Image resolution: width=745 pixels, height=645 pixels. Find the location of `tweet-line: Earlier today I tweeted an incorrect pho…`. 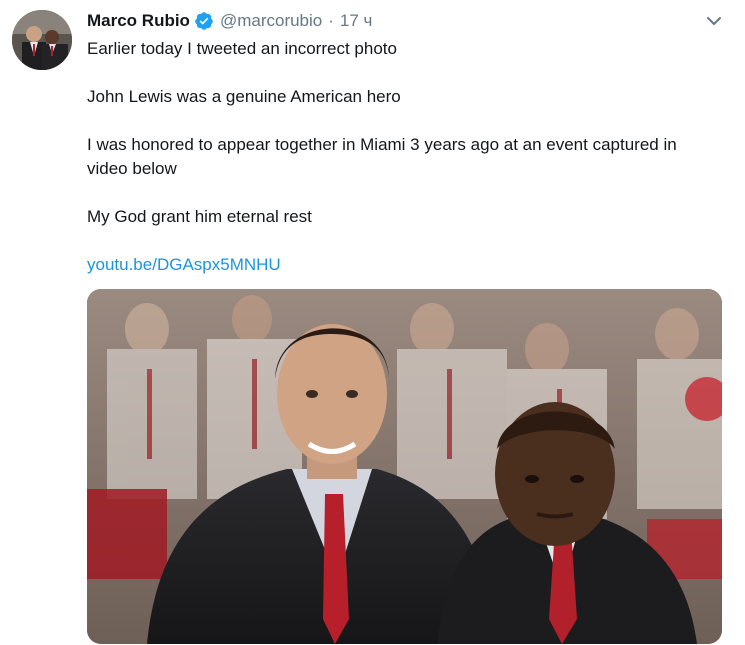

tweet-line: Earlier today I tweeted an incorrect pho… is located at coordinates (242, 48).